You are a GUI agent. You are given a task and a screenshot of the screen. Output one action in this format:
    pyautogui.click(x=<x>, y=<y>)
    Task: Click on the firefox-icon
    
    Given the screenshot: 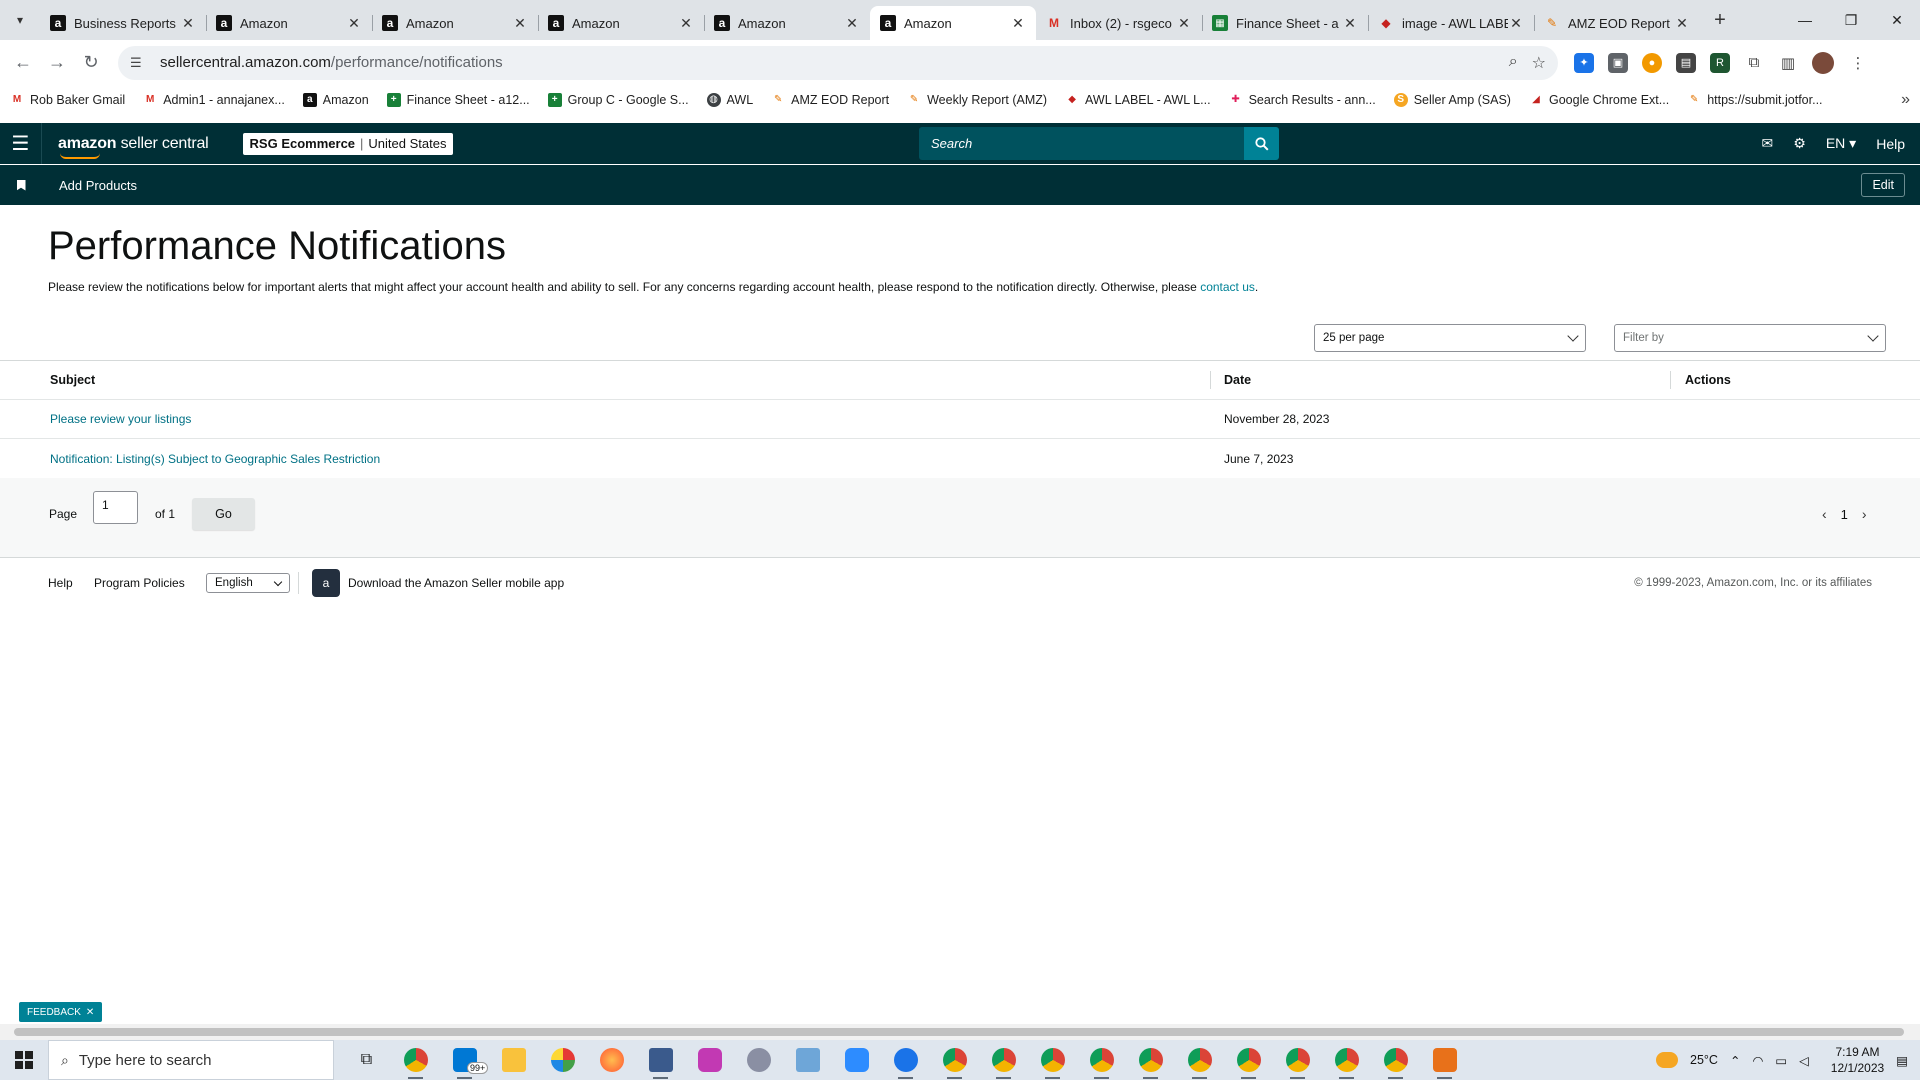 What is the action you would take?
    pyautogui.click(x=611, y=1060)
    